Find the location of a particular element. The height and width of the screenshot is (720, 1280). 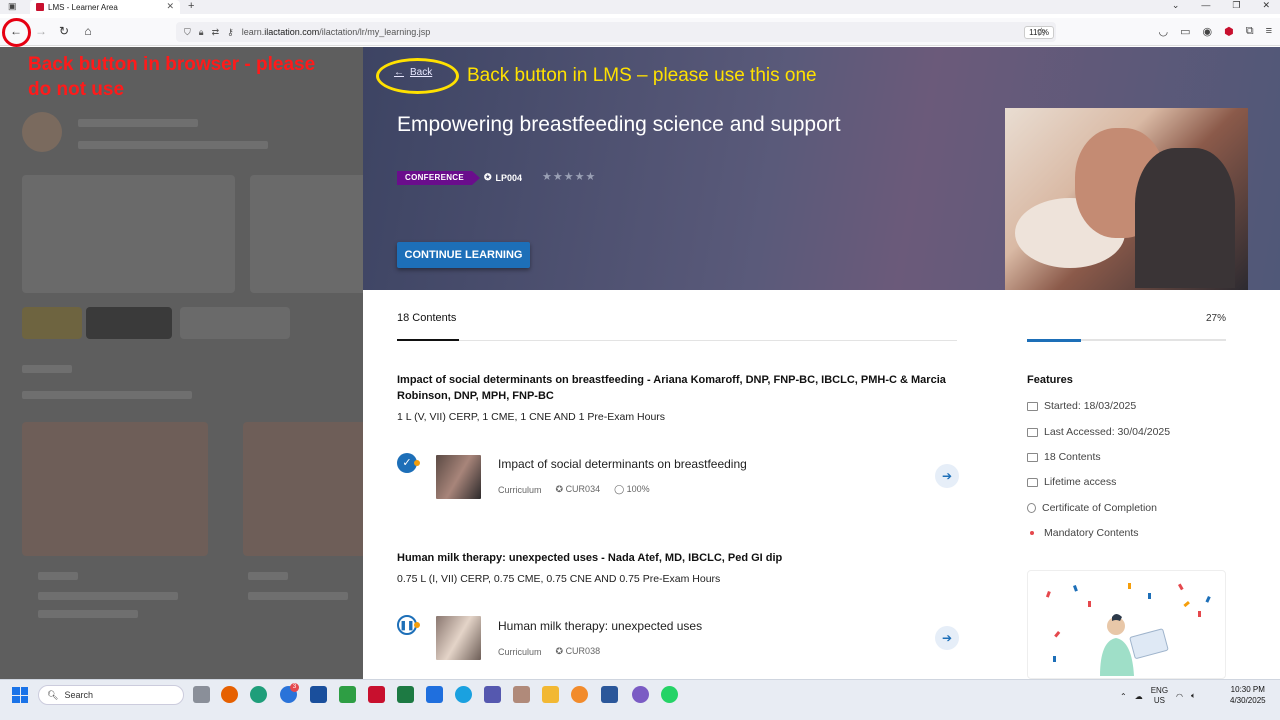

close-window-icon: ✕ is located at coordinates (1266, 5).